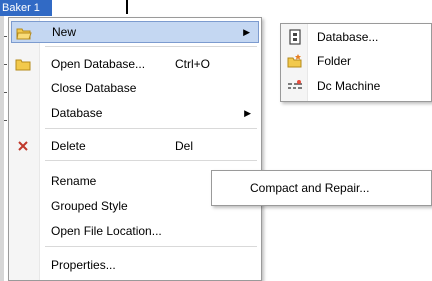 The image size is (432, 281). What do you see at coordinates (135, 113) in the screenshot?
I see `menu-item-database: Database ▶` at bounding box center [135, 113].